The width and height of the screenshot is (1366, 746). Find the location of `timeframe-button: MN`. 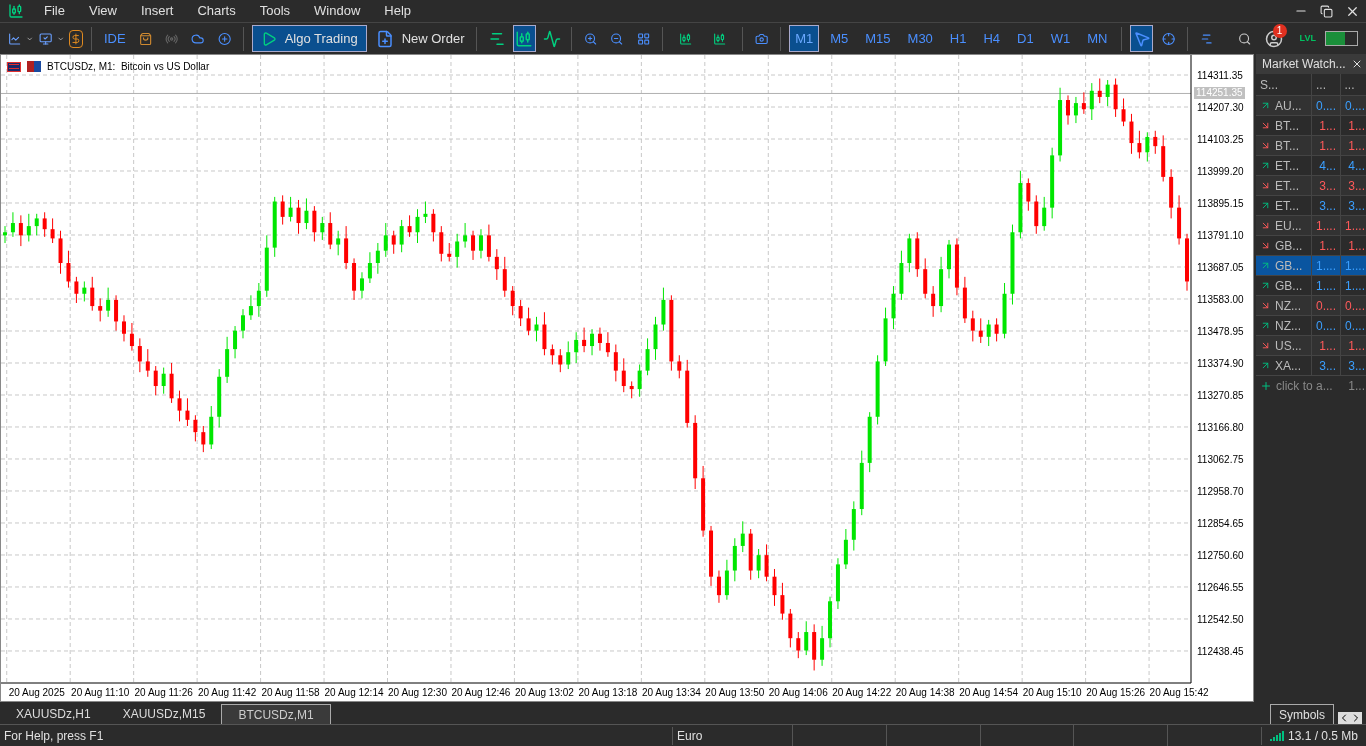

timeframe-button: MN is located at coordinates (1097, 38).